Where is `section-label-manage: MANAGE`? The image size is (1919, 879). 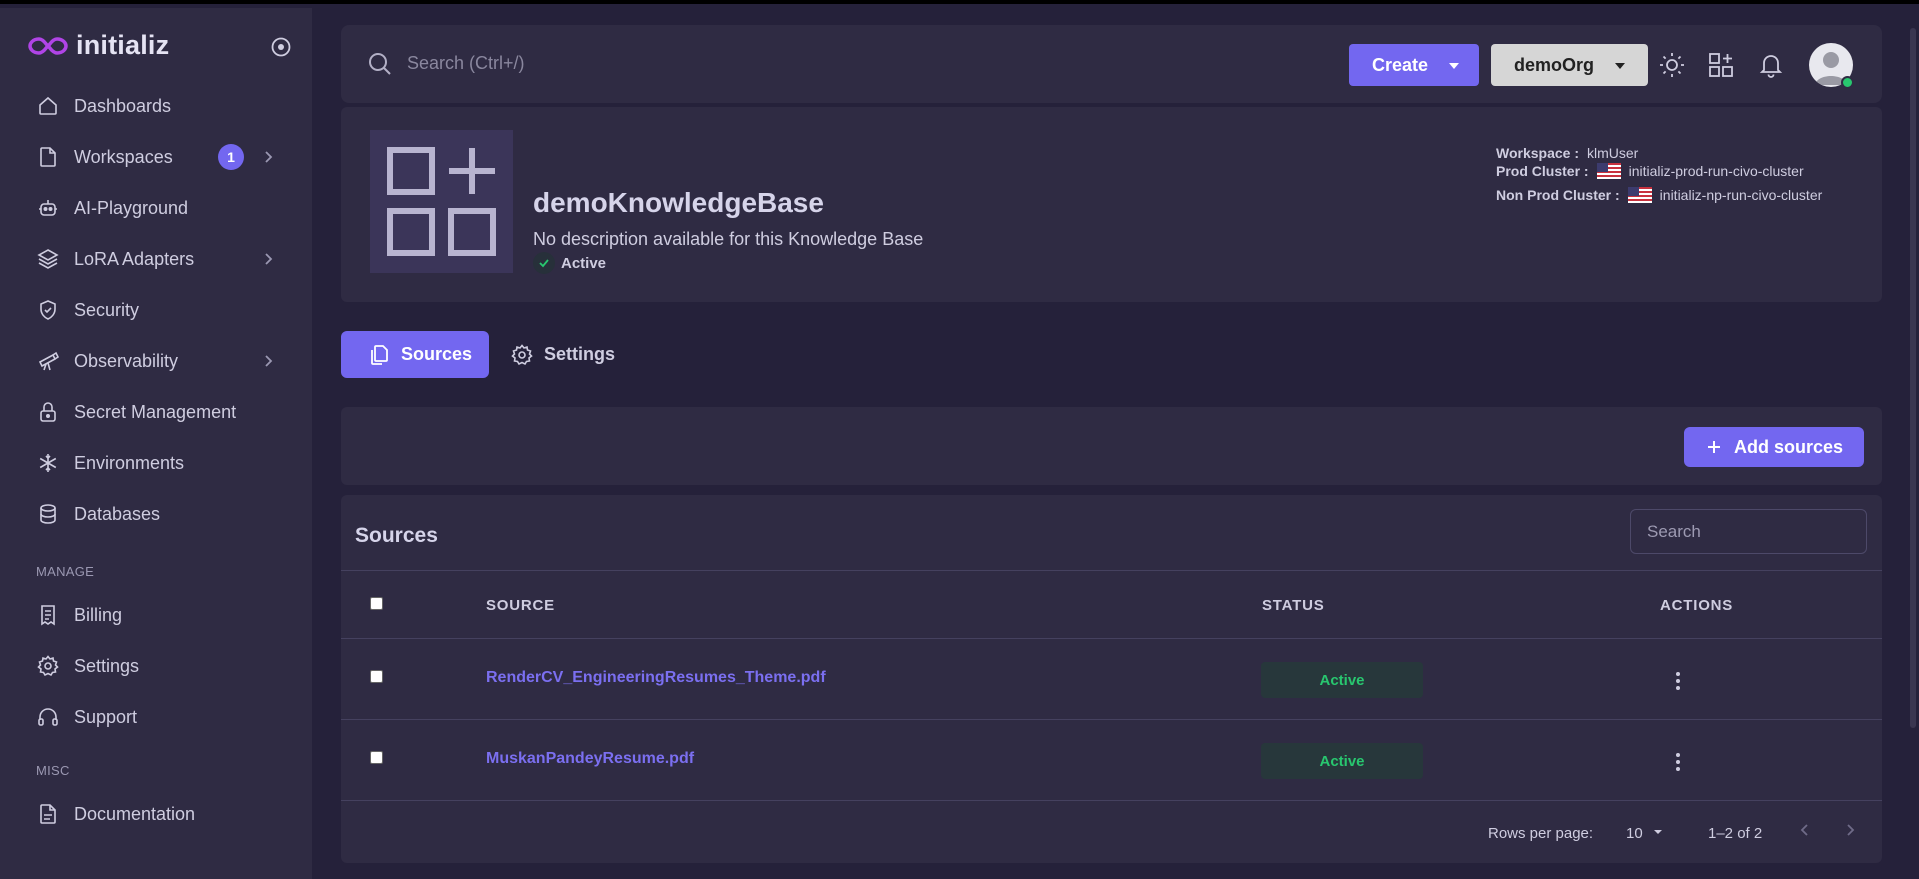
section-label-manage: MANAGE is located at coordinates (65, 571).